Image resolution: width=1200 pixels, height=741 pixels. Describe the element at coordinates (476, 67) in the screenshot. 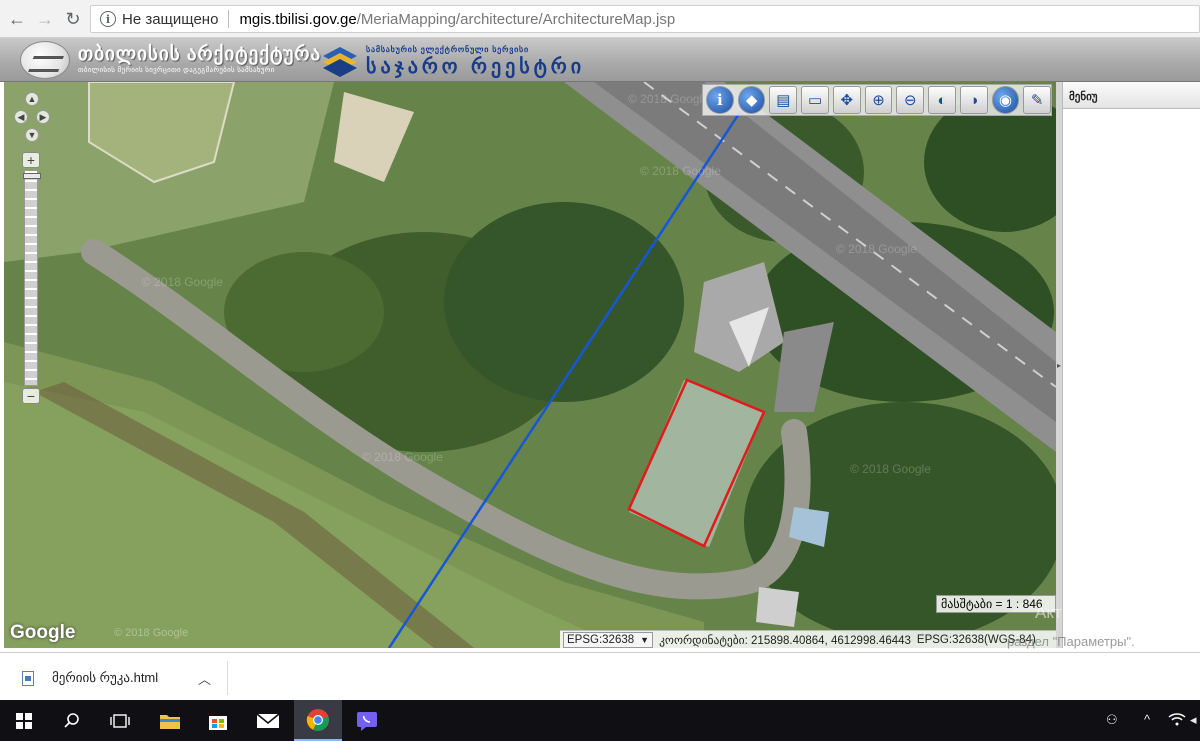

I see `registry-title: საჯარო რეესტრი` at that location.